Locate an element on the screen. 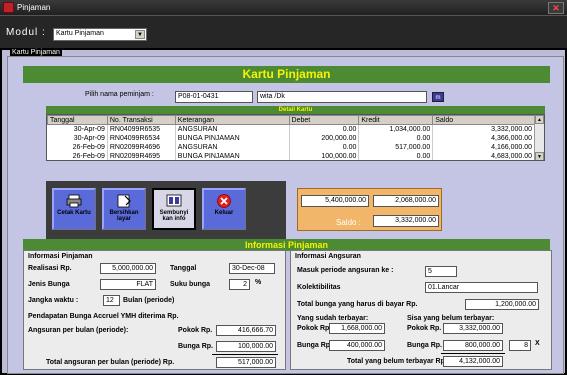 The width and height of the screenshot is (567, 375). sudah-pokok-label: Pokok Rp. is located at coordinates (314, 328).